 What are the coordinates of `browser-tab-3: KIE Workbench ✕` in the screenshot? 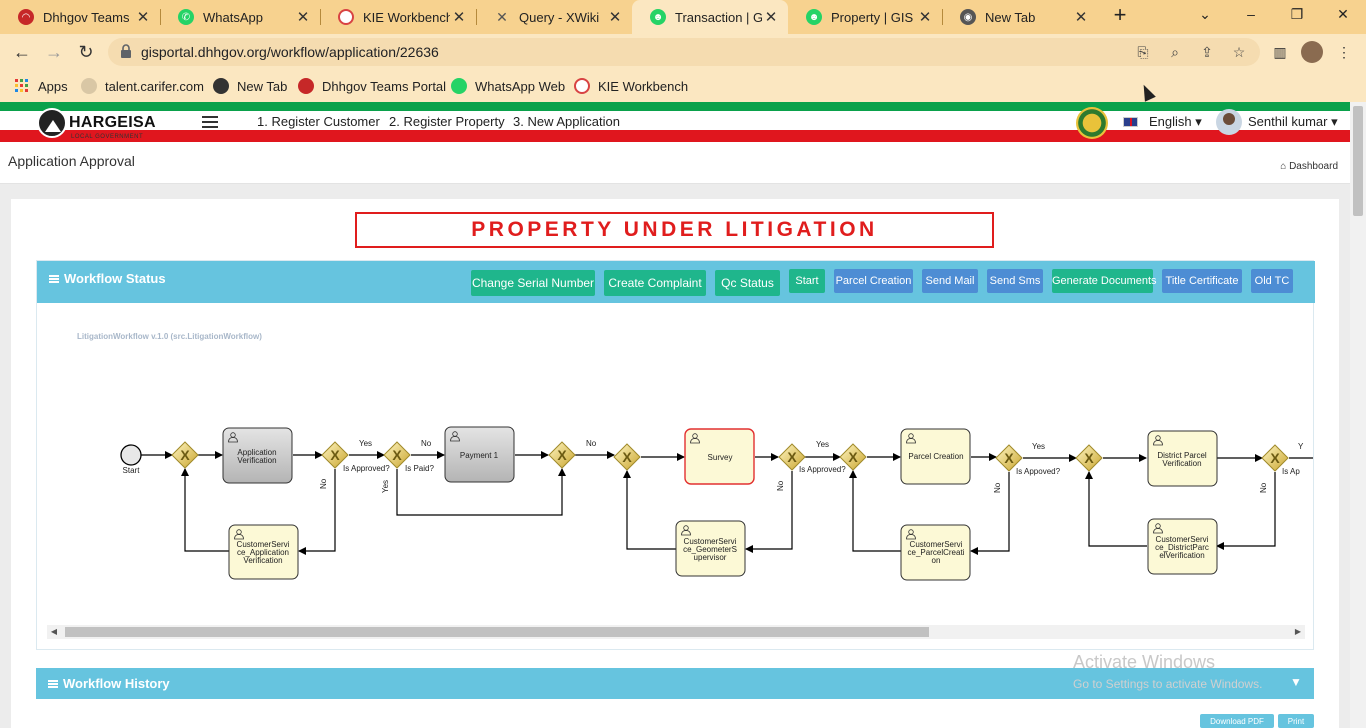 It's located at (398, 17).